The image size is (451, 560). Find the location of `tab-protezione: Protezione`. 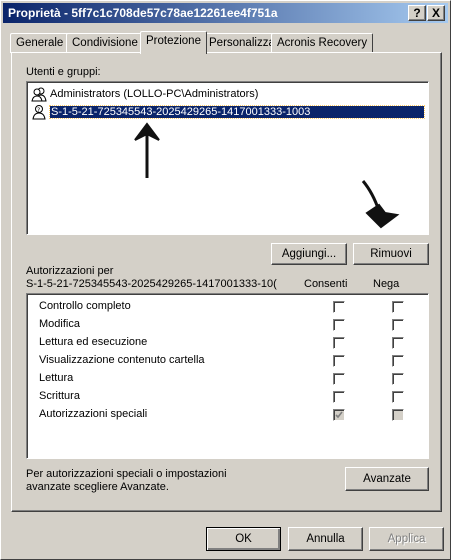

tab-protezione: Protezione is located at coordinates (173, 42).